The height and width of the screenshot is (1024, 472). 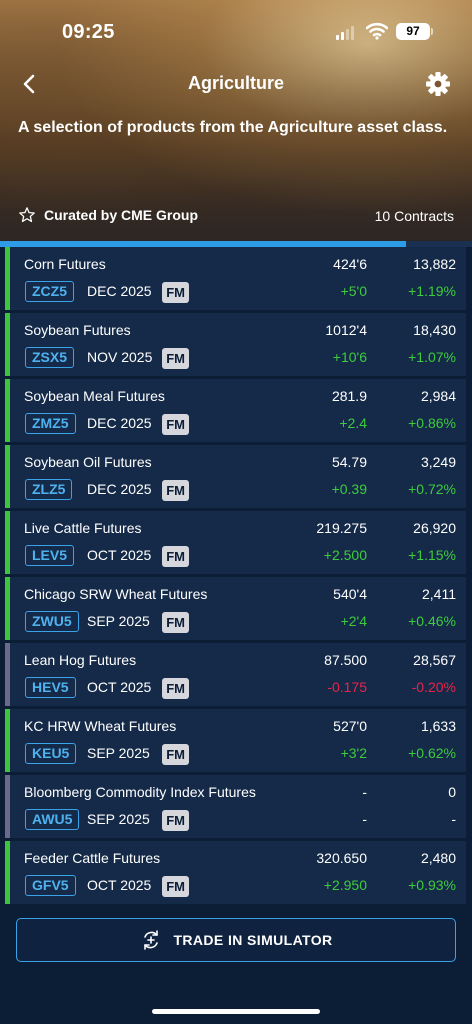 What do you see at coordinates (432, 291) in the screenshot?
I see `percent-change: +1.19%` at bounding box center [432, 291].